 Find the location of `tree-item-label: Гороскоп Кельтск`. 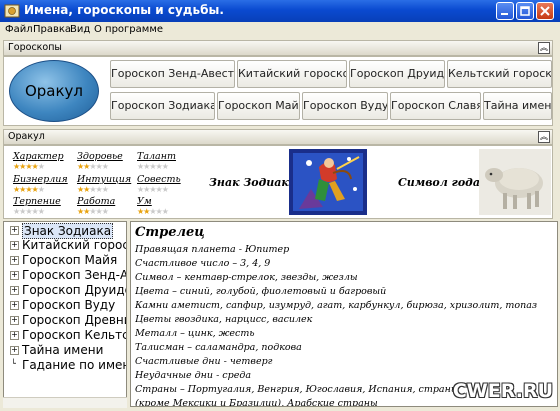

tree-item-label: Гороскоп Кельтск is located at coordinates (74, 335).